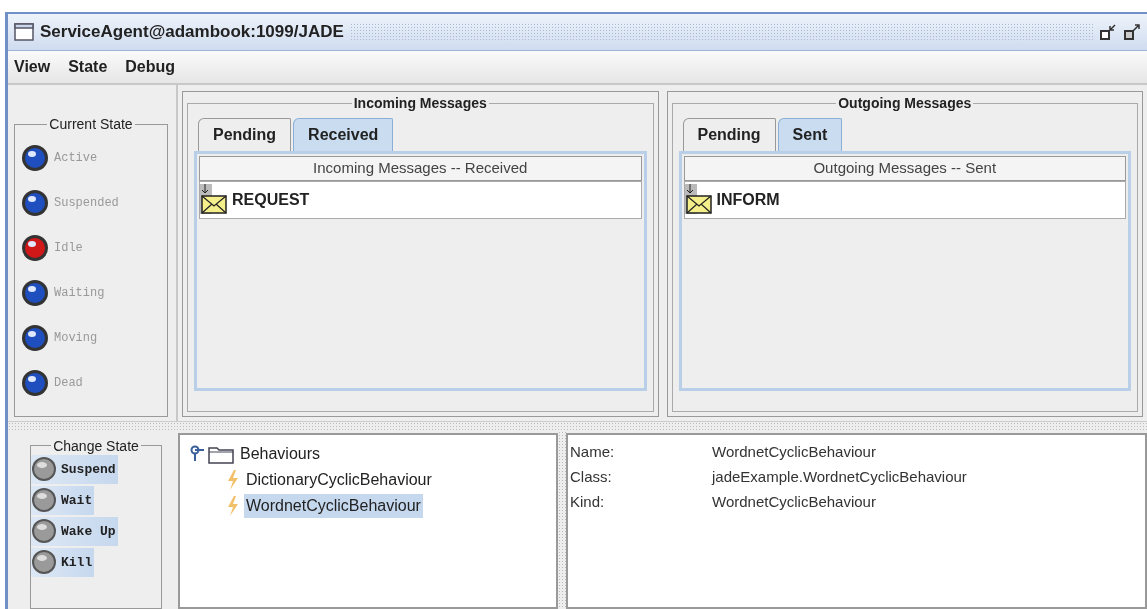  I want to click on state-label: Idle, so click(68, 248).